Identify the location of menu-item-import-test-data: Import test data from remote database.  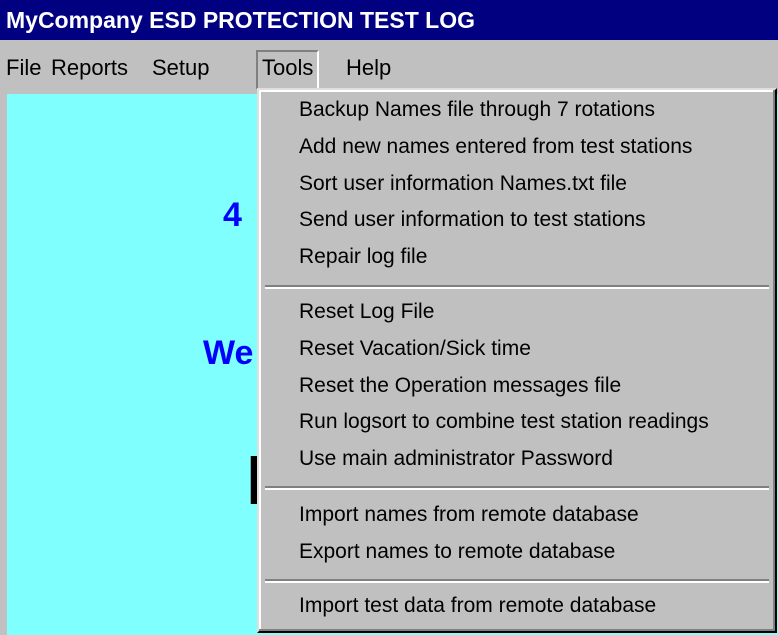
(477, 606).